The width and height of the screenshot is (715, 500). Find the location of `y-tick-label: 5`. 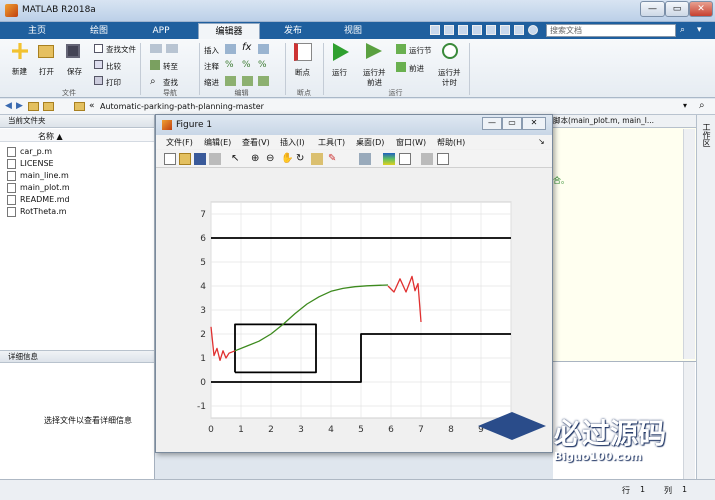

y-tick-label: 5 is located at coordinates (203, 263).